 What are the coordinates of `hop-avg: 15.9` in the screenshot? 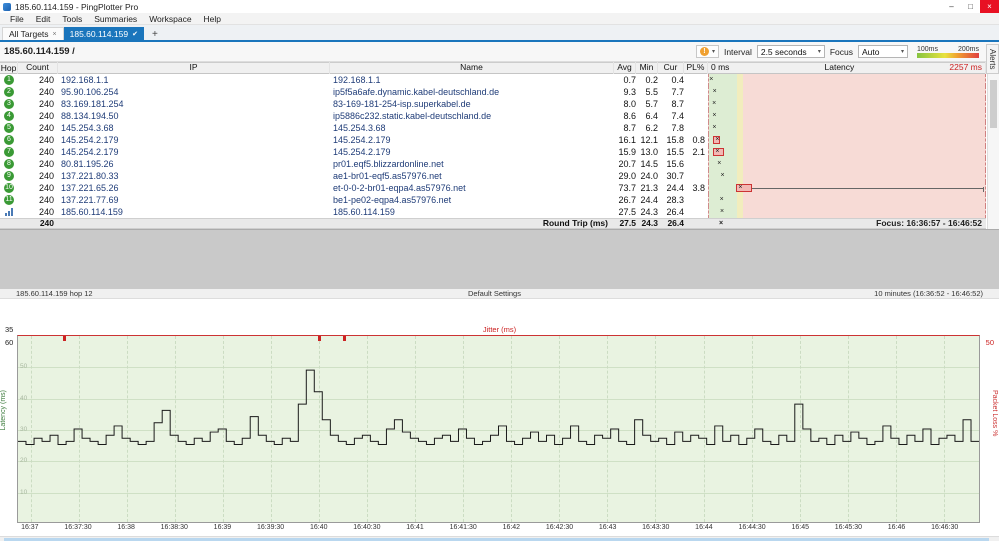 It's located at (627, 152).